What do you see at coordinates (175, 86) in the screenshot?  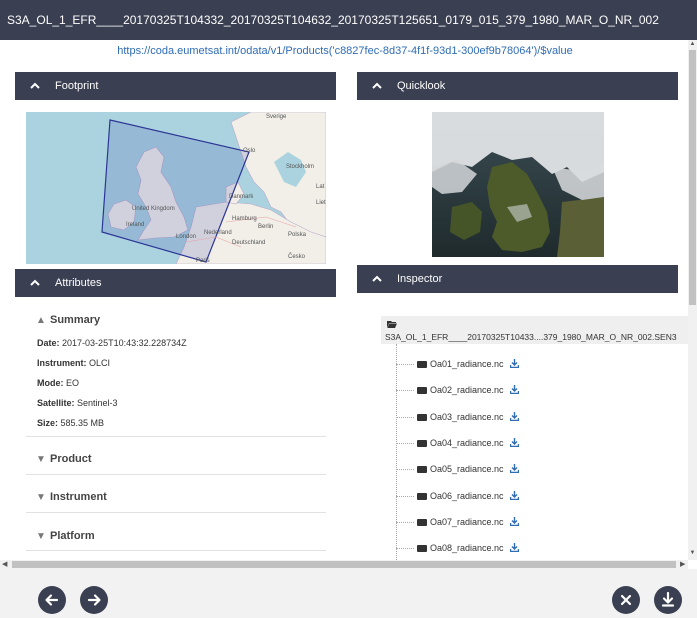 I see `footprint-panel-header: Footprint` at bounding box center [175, 86].